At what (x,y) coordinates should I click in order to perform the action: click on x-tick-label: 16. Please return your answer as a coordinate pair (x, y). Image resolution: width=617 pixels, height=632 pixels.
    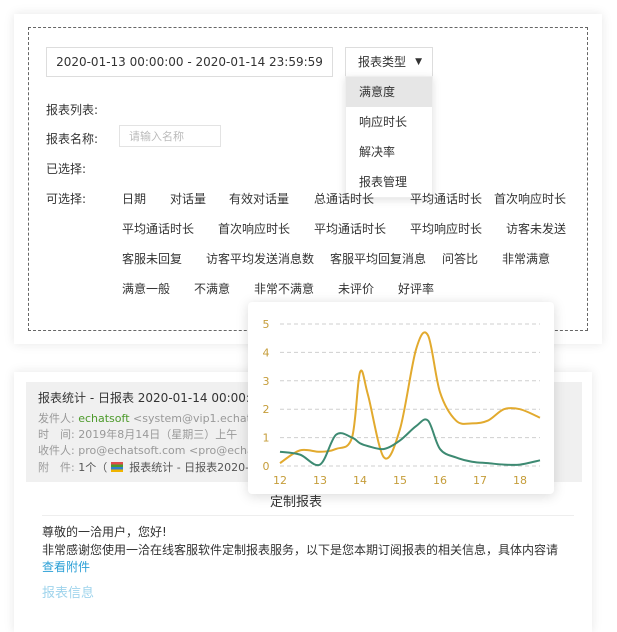
    Looking at the image, I should click on (440, 480).